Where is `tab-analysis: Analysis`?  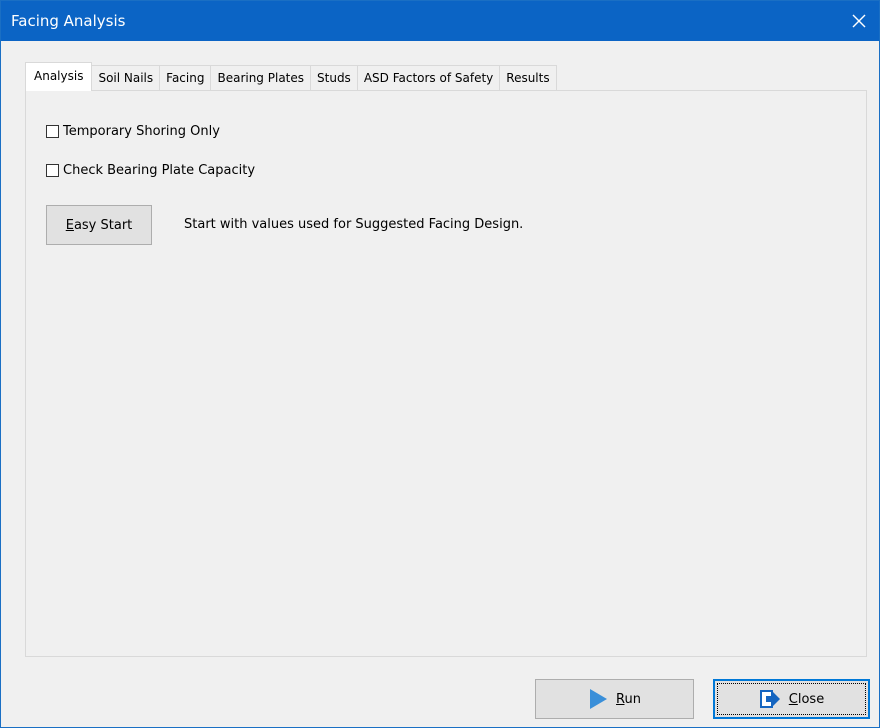
tab-analysis: Analysis is located at coordinates (59, 76).